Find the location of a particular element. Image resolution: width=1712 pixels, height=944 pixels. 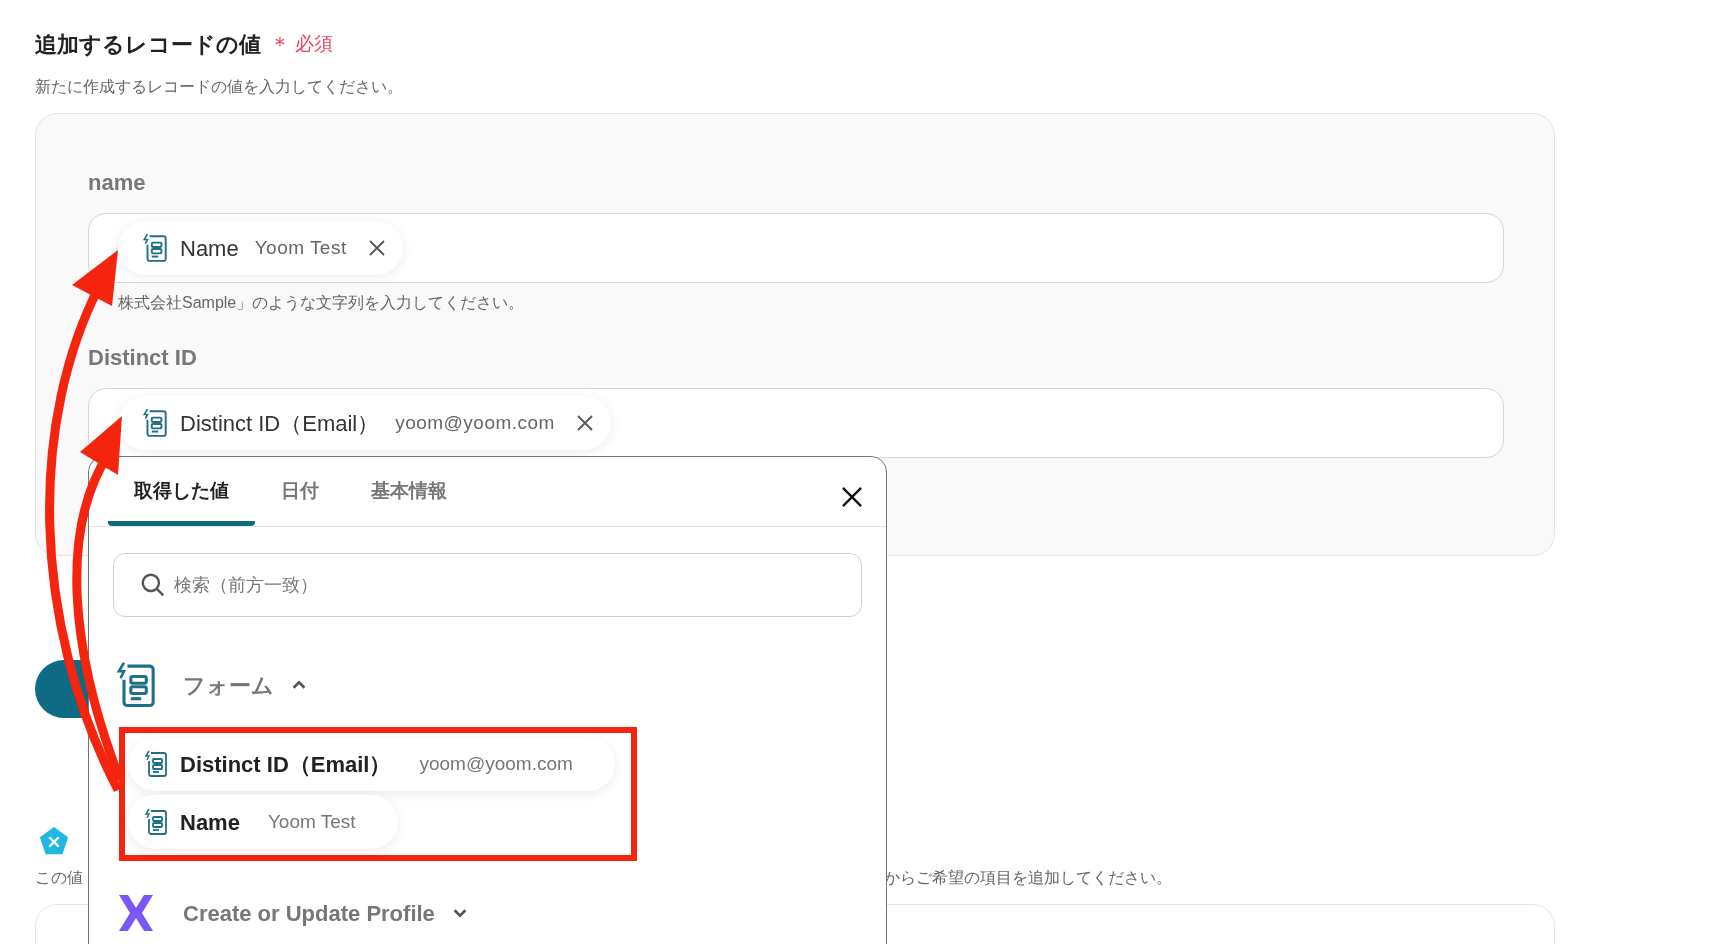

app-logo-icon is located at coordinates (54, 841).